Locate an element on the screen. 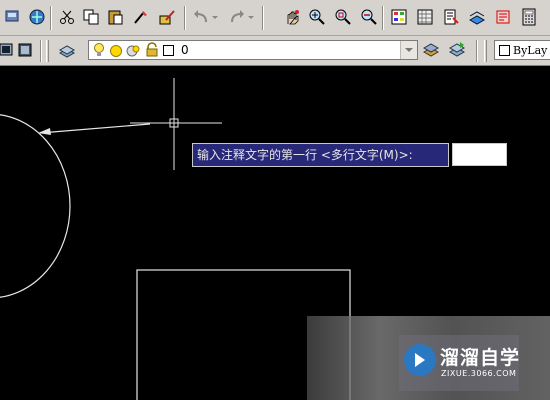 The height and width of the screenshot is (400, 550). markup-icon is located at coordinates (503, 17).